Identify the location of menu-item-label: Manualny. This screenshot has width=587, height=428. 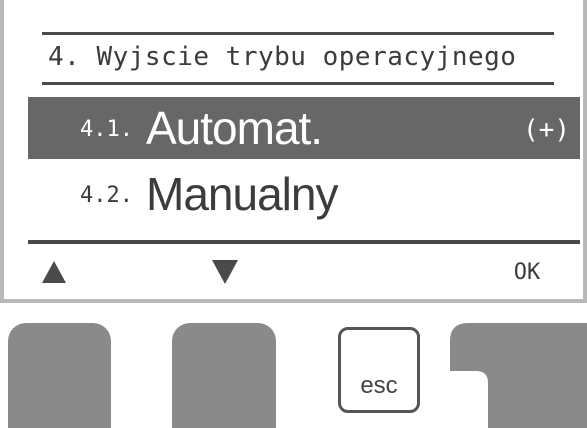
(242, 194).